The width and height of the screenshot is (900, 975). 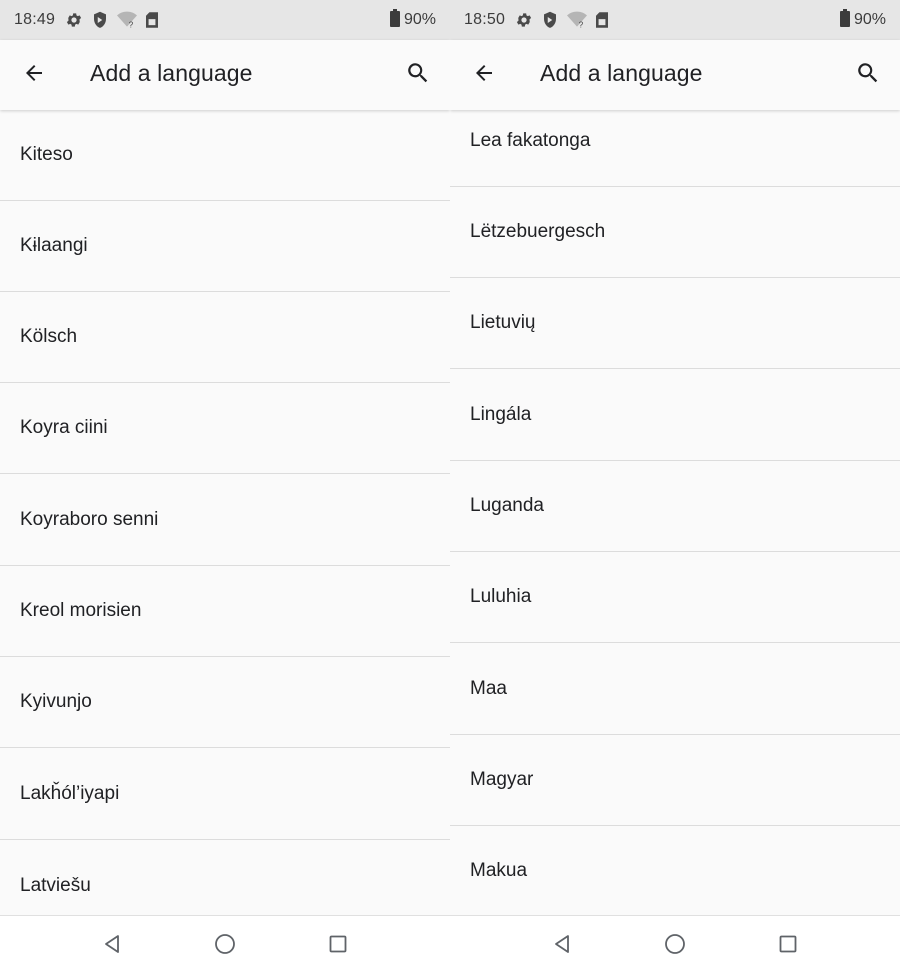 What do you see at coordinates (675, 20) in the screenshot?
I see `status-bar: 18:50 ? 90%` at bounding box center [675, 20].